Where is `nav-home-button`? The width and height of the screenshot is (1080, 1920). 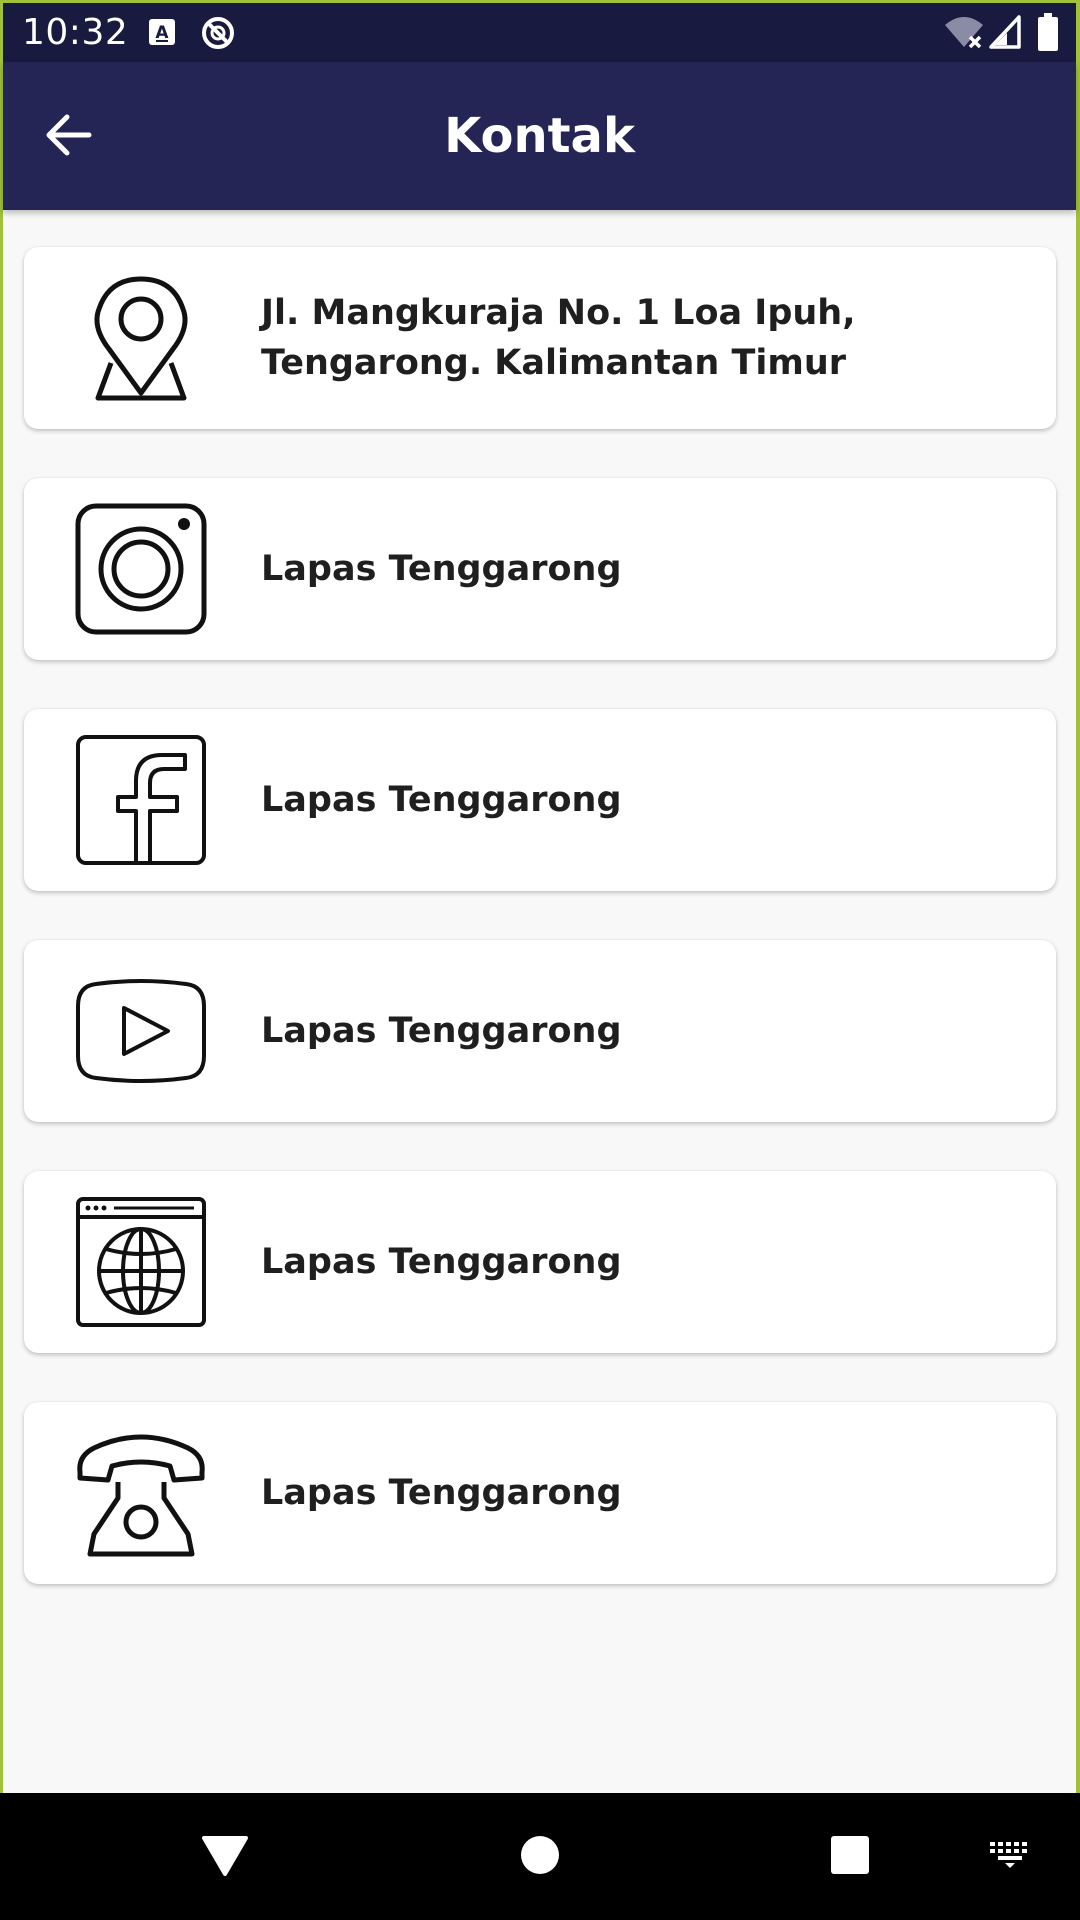
nav-home-button is located at coordinates (540, 1856).